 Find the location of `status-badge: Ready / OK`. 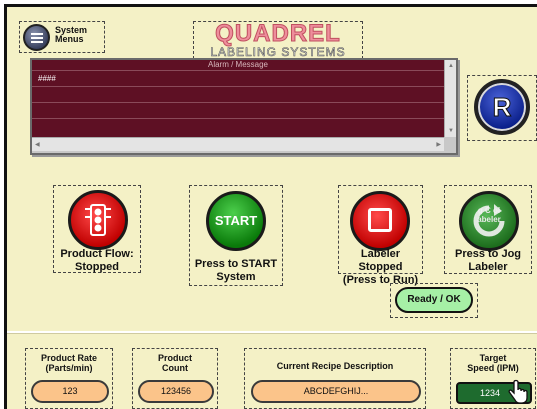

status-badge: Ready / OK is located at coordinates (434, 300).